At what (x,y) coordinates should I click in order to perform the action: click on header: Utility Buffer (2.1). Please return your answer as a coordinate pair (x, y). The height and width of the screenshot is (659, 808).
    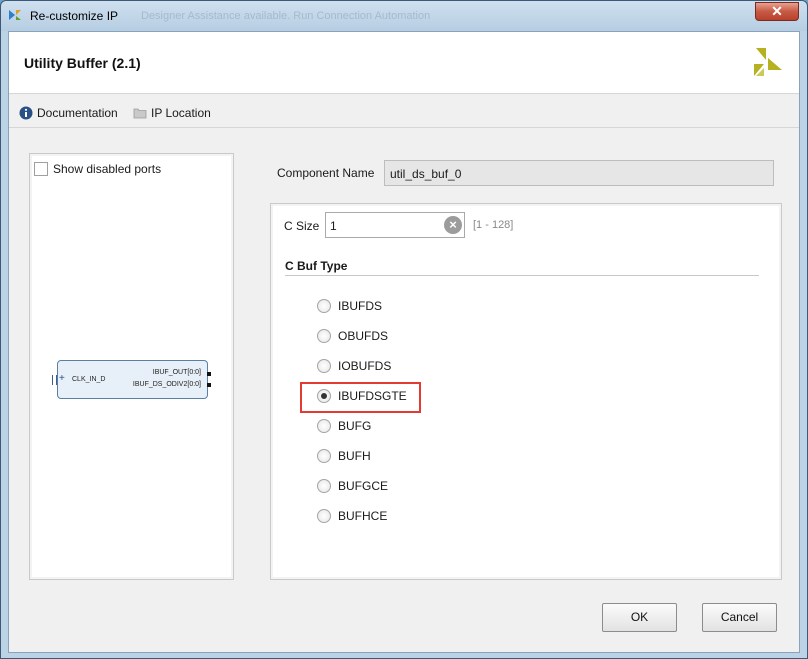
    Looking at the image, I should click on (404, 63).